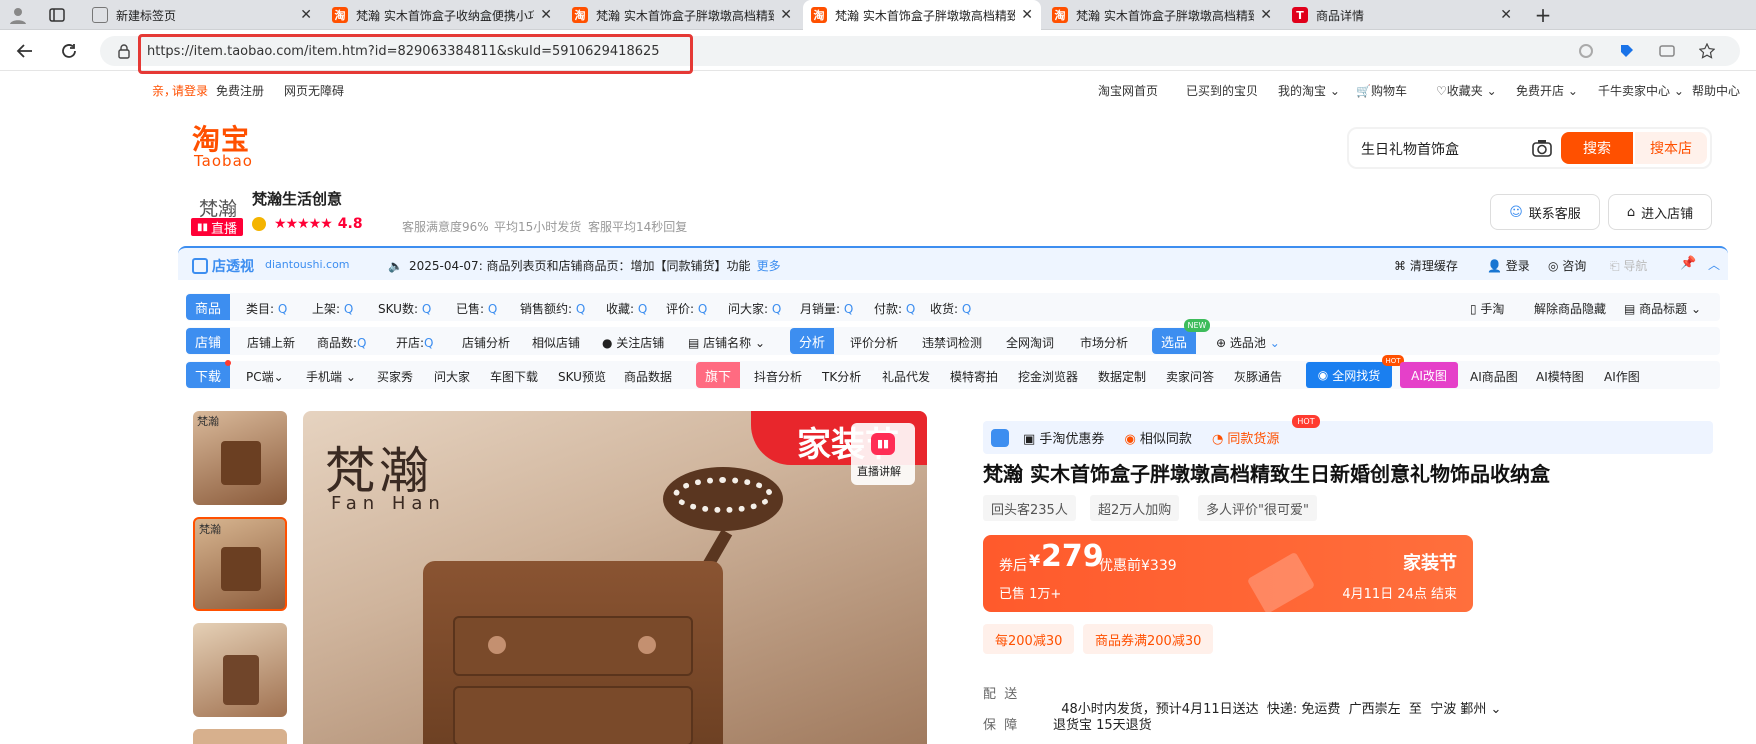  Describe the element at coordinates (778, 376) in the screenshot. I see `douyin-analysis-link: 抖音分析` at that location.